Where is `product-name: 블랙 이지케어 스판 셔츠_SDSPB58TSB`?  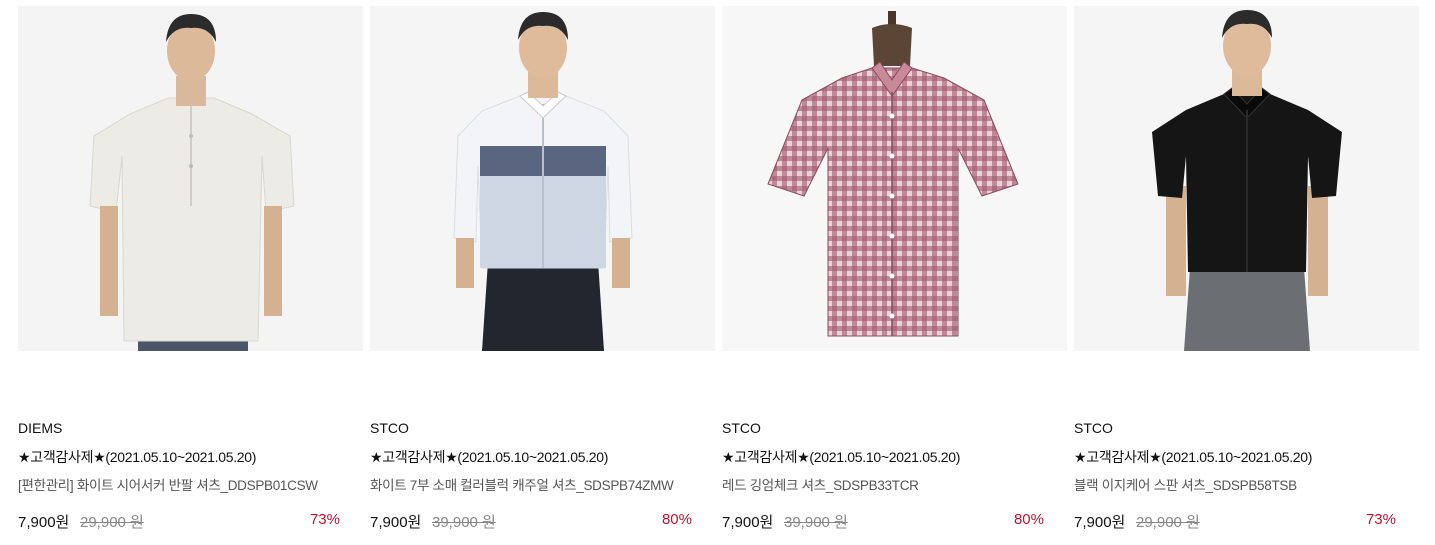
product-name: 블랙 이지케어 스판 셔츠_SDSPB58TSB is located at coordinates (1185, 484).